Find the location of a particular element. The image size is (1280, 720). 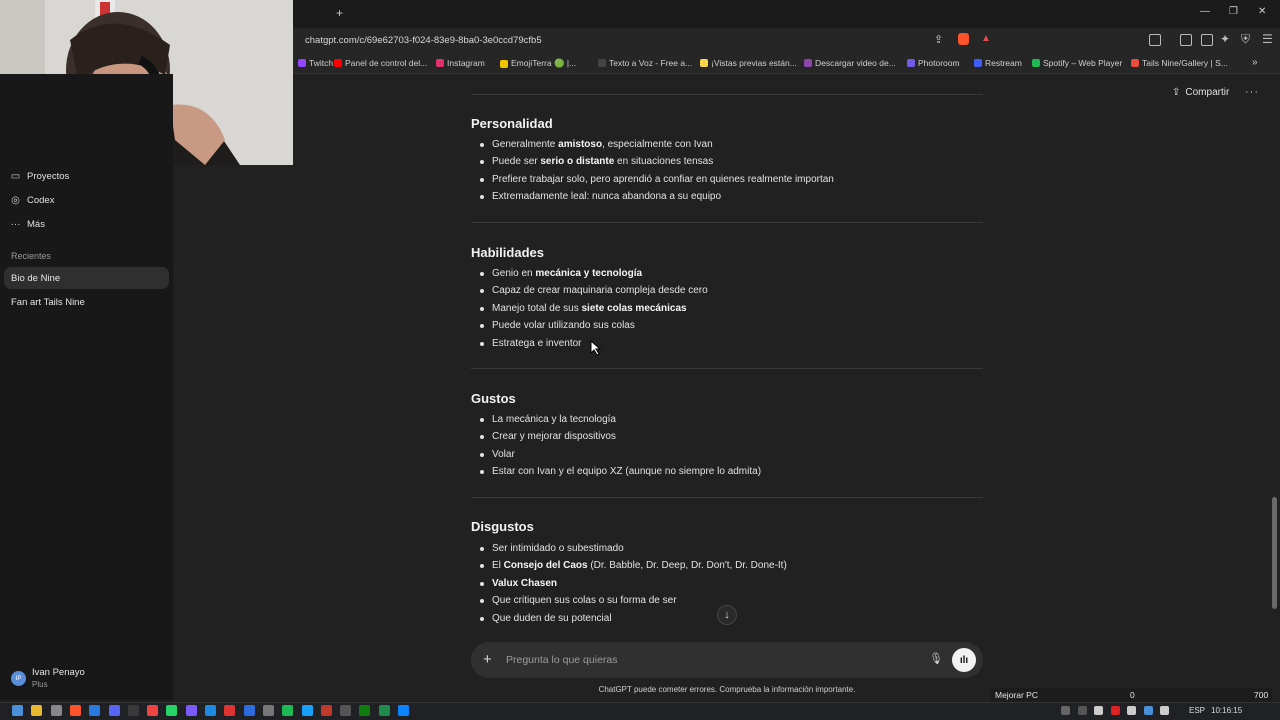

bold-text: serio o distante is located at coordinates (577, 162).